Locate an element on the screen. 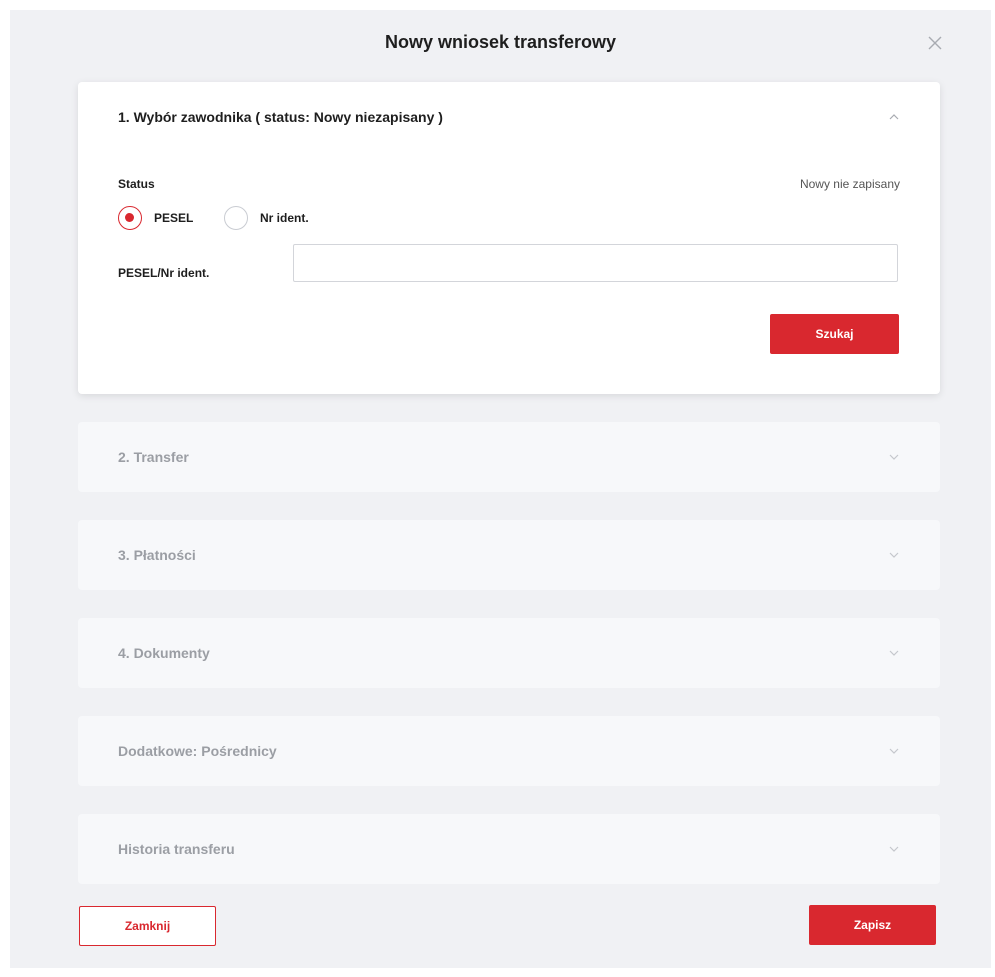 The image size is (995, 977). radio-pesel: PESEL is located at coordinates (155, 218).